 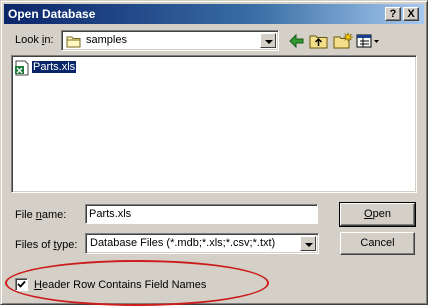 I want to click on excel-file-icon, so click(x=22, y=69).